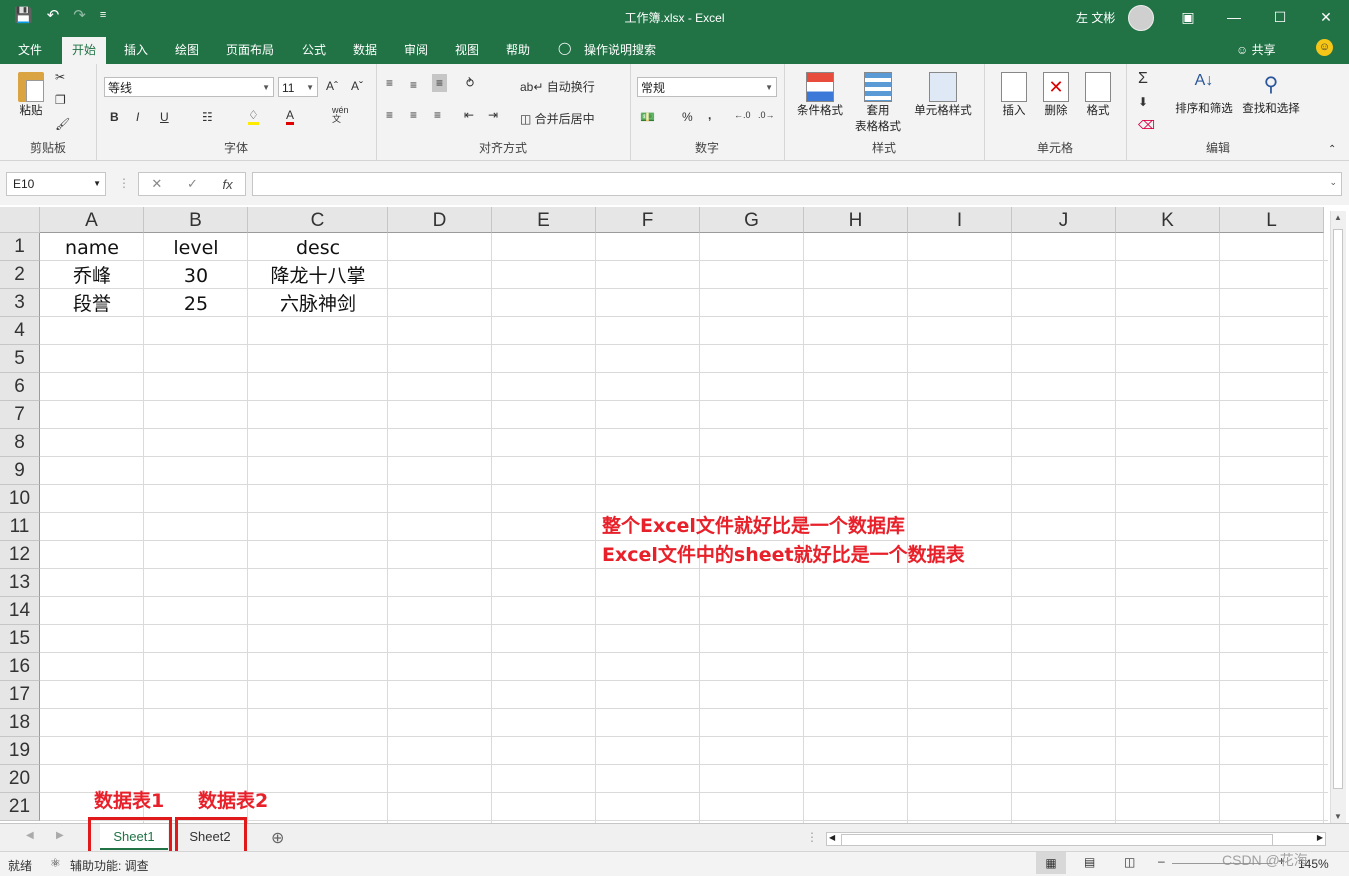 The height and width of the screenshot is (876, 1349). What do you see at coordinates (1168, 220) in the screenshot?
I see `column-header-k: K` at bounding box center [1168, 220].